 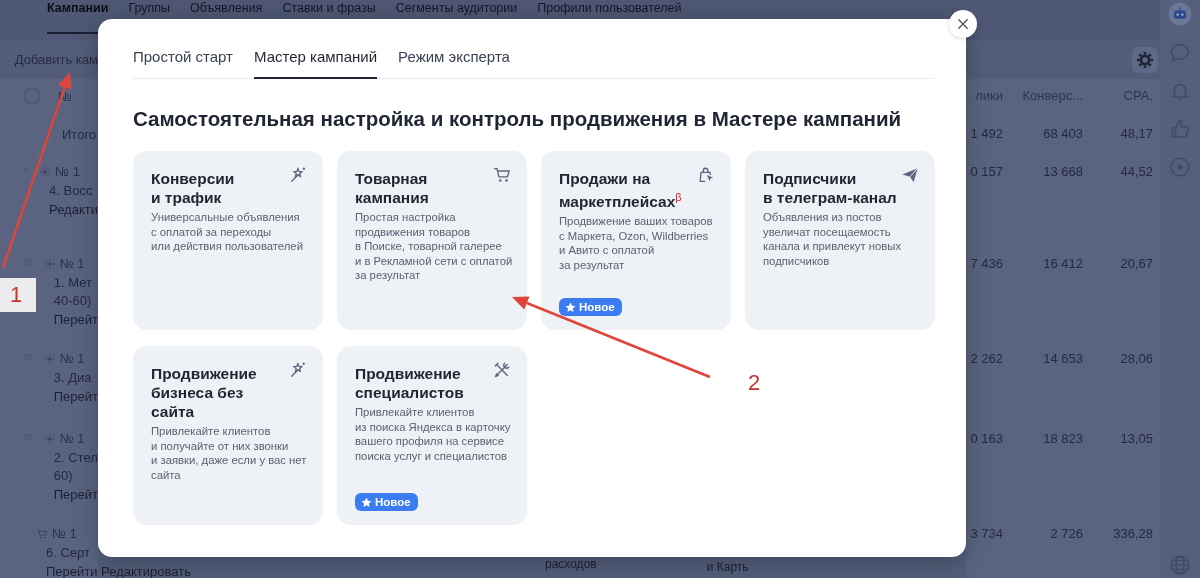 I want to click on row-action-link: Редакти, so click(x=68, y=210).